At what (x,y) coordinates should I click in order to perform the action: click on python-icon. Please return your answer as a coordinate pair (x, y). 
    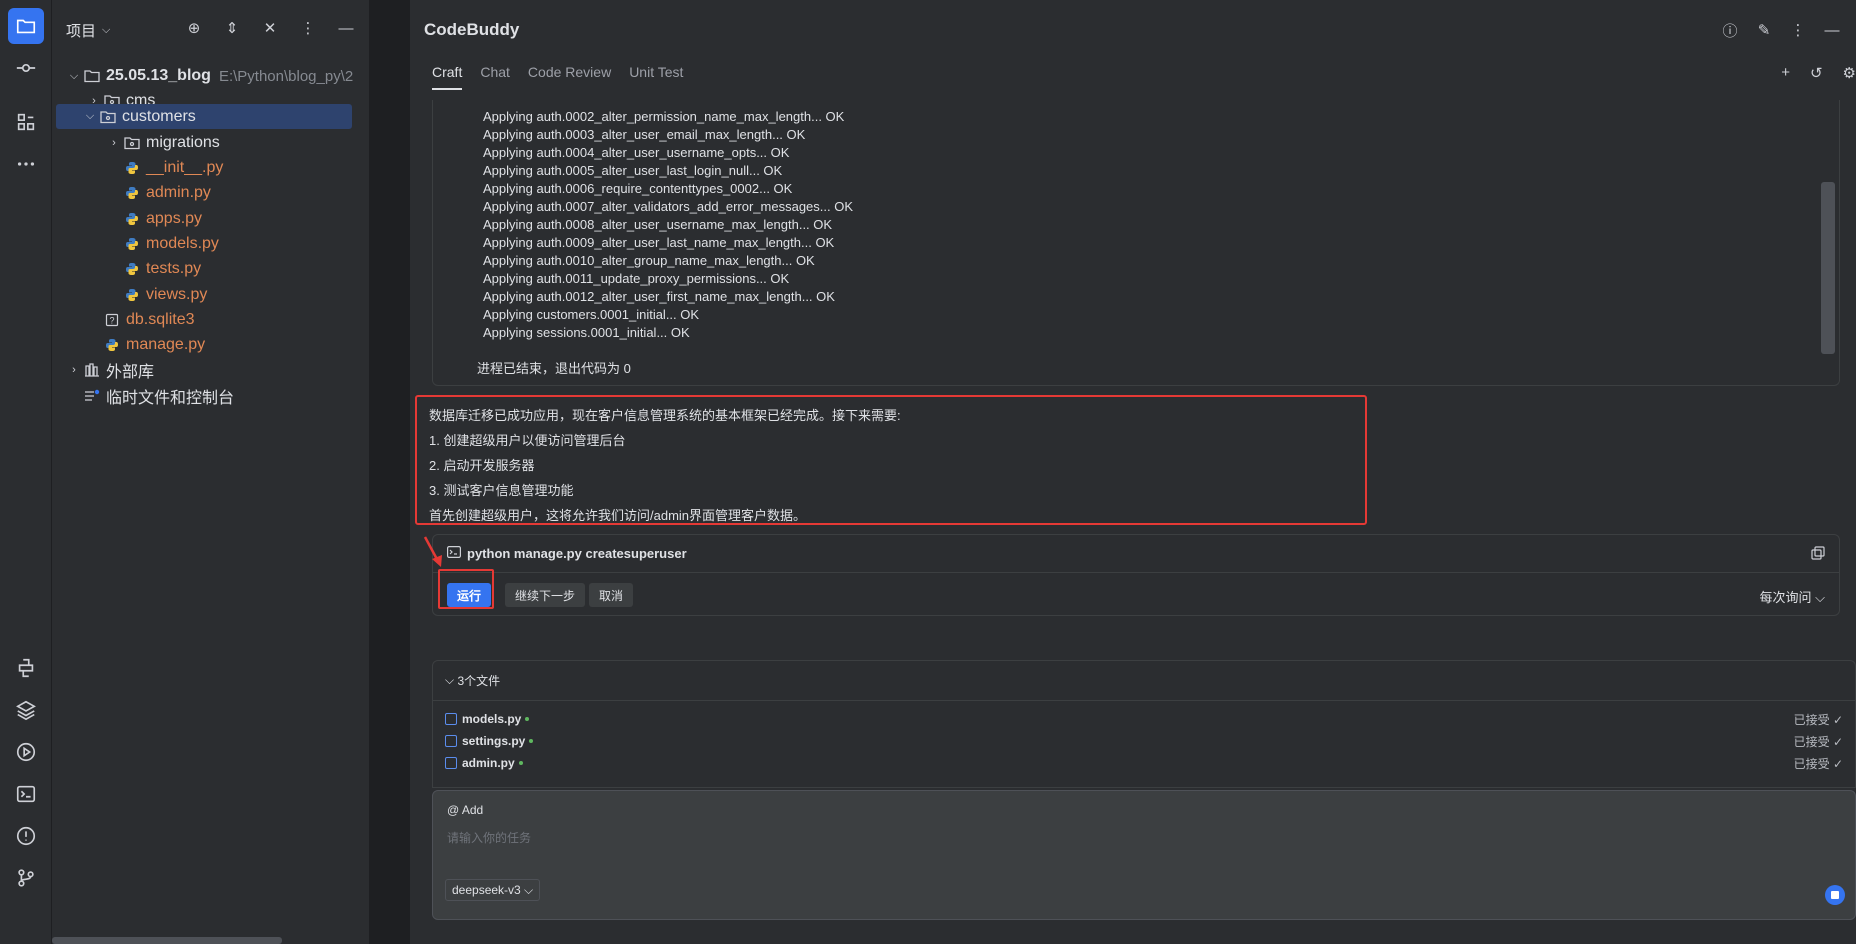
    Looking at the image, I should click on (26, 668).